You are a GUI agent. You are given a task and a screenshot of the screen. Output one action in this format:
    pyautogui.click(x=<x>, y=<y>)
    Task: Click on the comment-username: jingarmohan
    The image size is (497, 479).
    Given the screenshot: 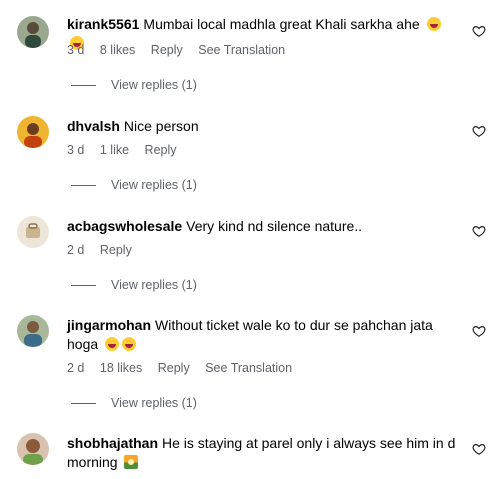 What is the action you would take?
    pyautogui.click(x=109, y=325)
    